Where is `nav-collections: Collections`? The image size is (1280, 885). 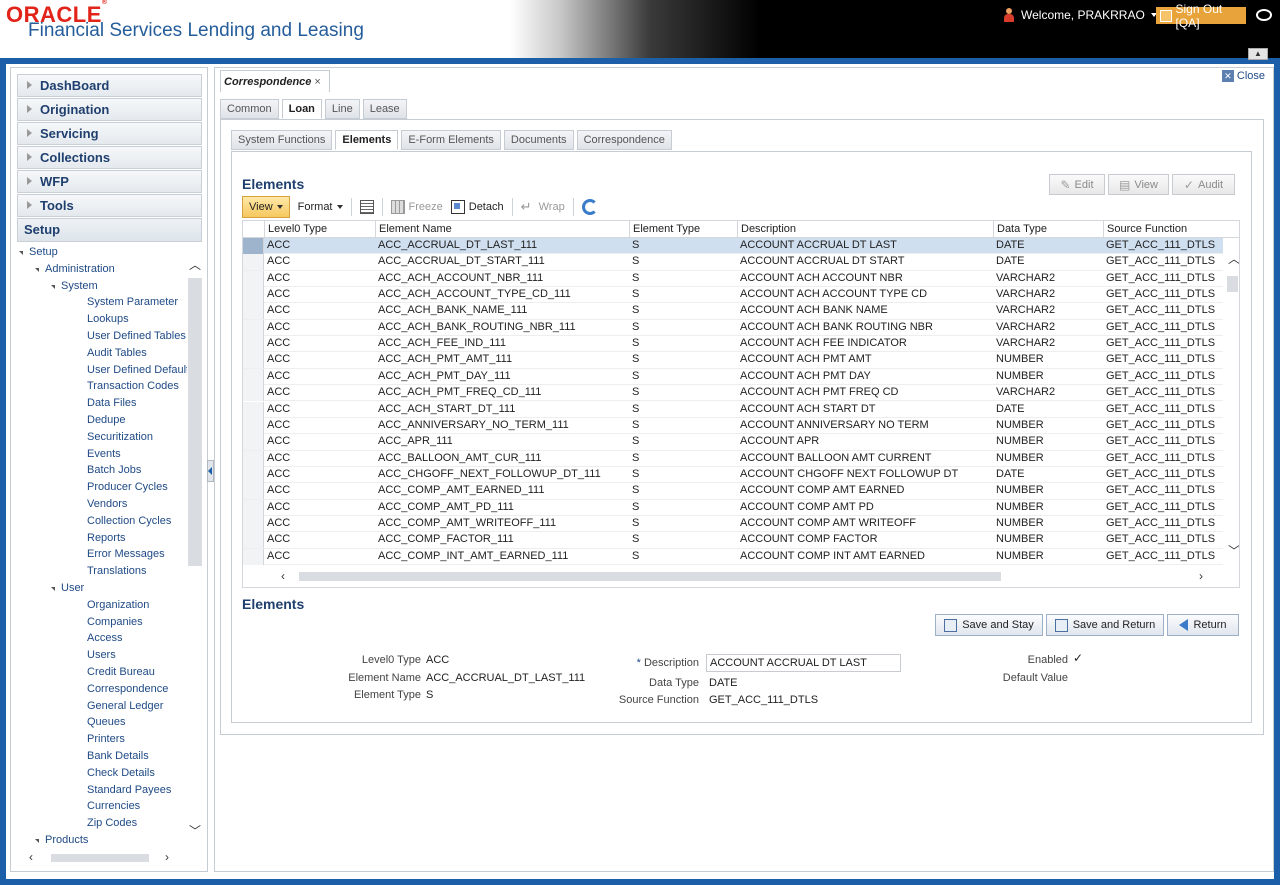
nav-collections: Collections is located at coordinates (109, 157).